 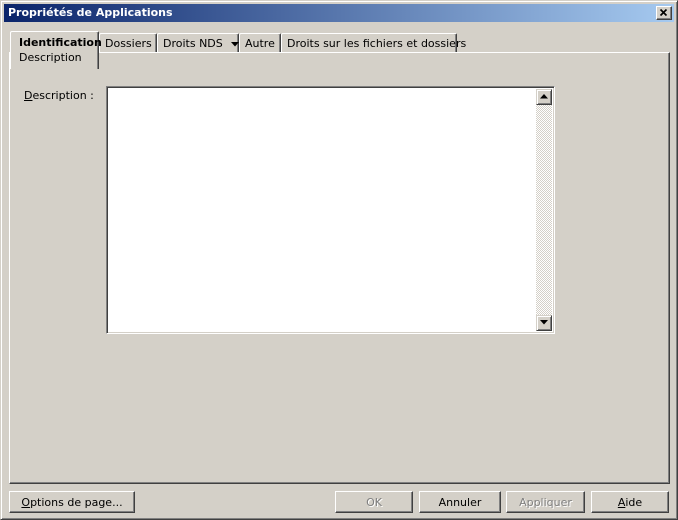 I want to click on tab-droits-fichiers-dossiers: Droits sur les fichiers et dossiers, so click(x=373, y=43).